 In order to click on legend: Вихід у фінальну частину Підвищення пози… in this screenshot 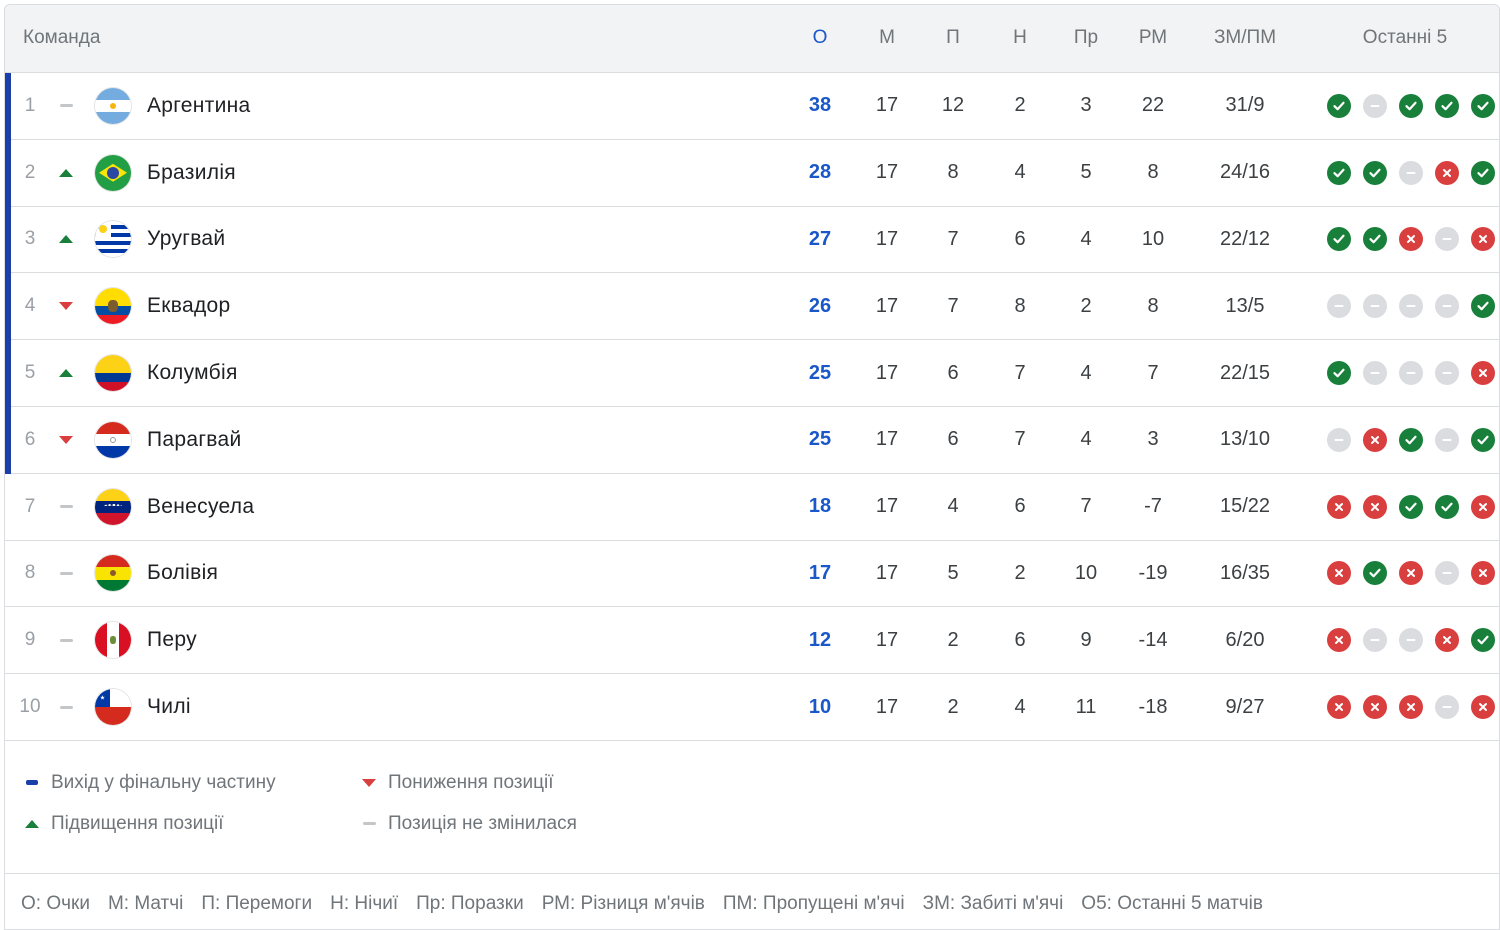, I will do `click(752, 807)`.